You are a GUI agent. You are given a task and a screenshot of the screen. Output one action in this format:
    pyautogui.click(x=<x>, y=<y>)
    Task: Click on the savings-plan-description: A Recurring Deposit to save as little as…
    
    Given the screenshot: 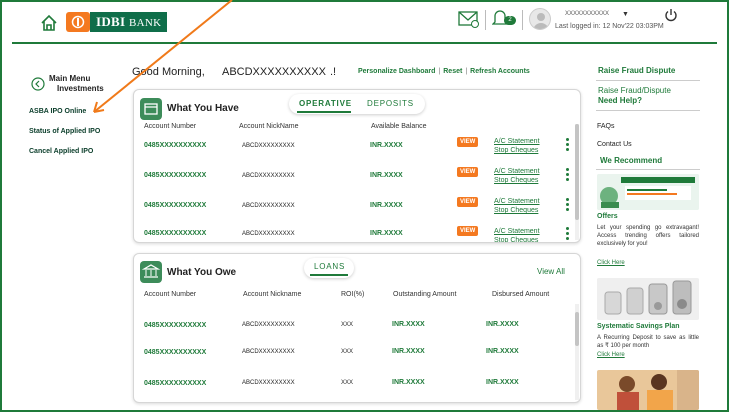 What is the action you would take?
    pyautogui.click(x=648, y=342)
    